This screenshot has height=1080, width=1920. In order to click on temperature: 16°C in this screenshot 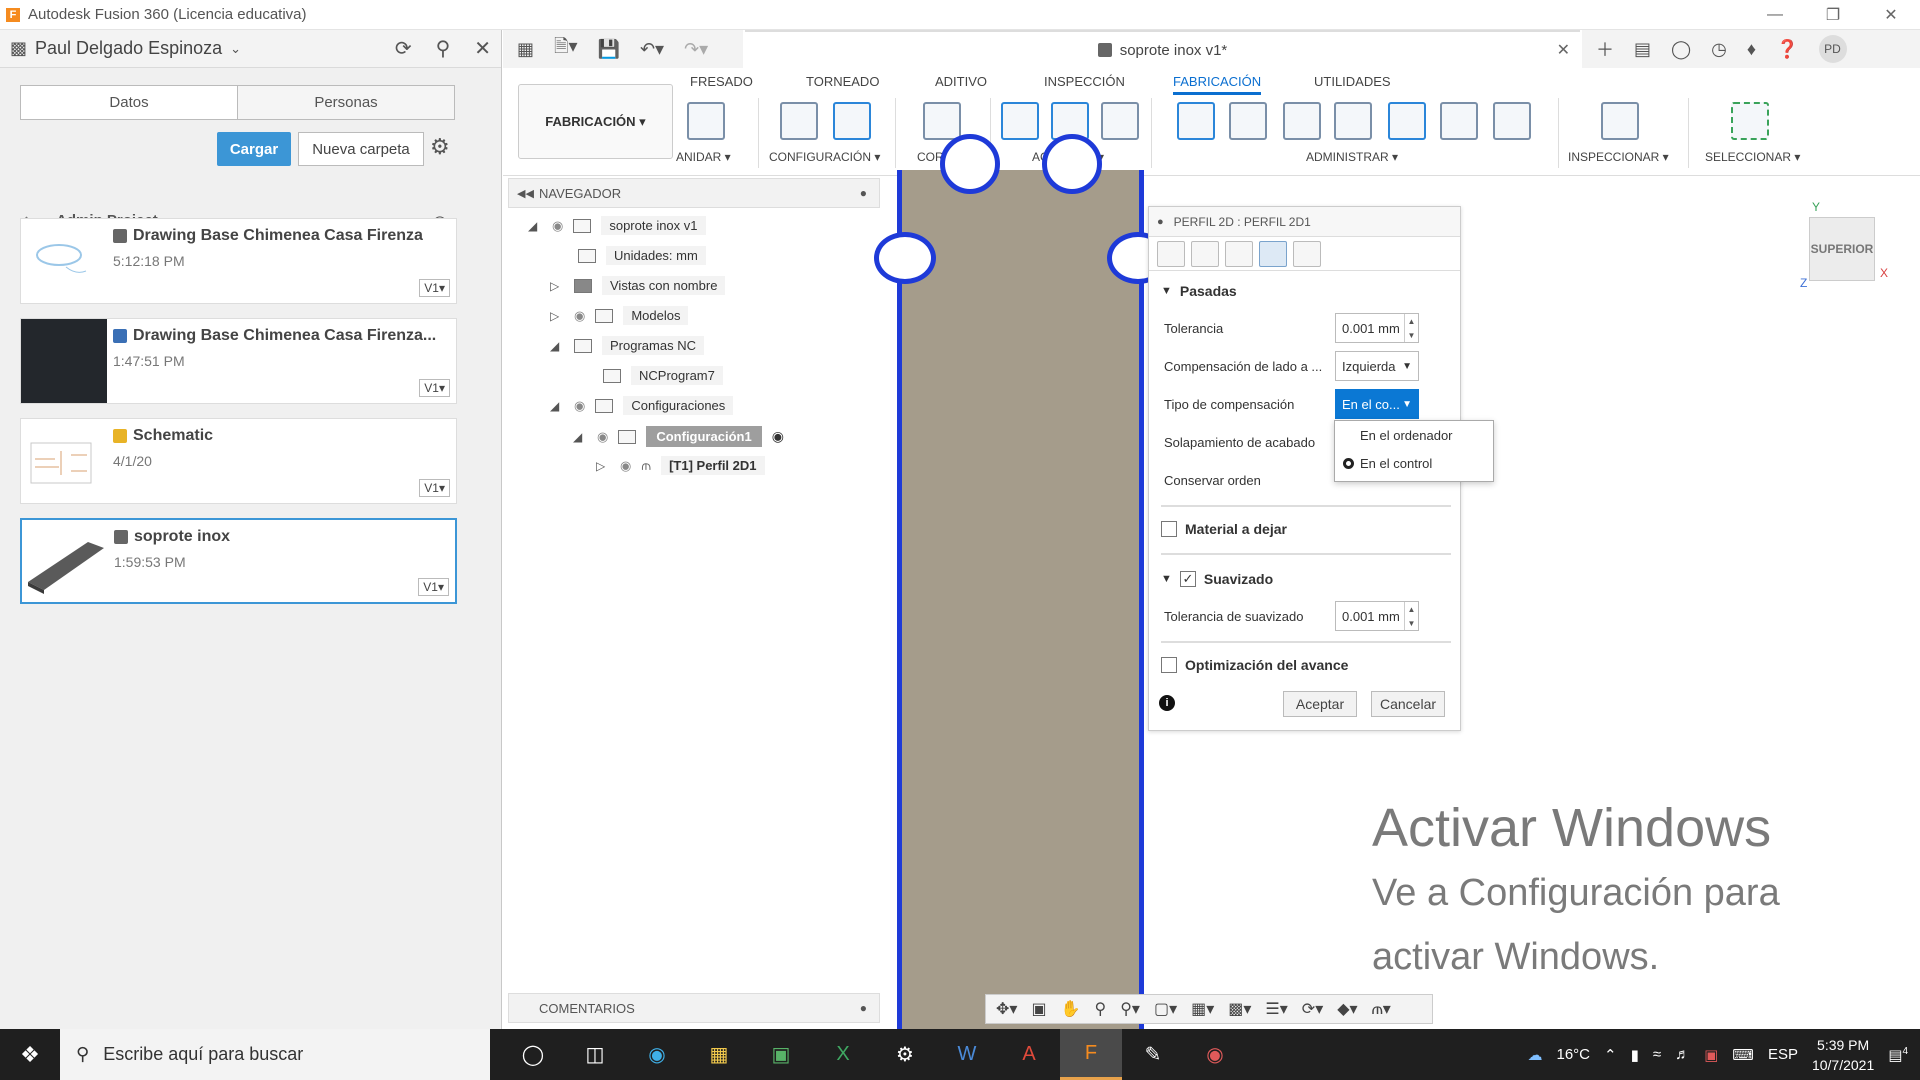, I will do `click(1574, 1054)`.